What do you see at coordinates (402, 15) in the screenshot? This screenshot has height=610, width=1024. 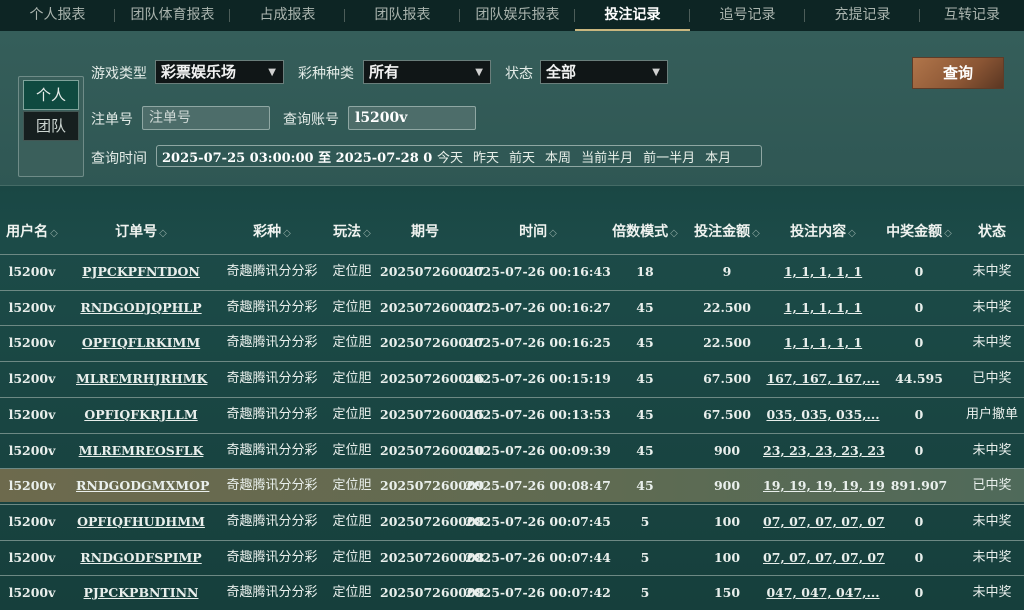 I see `tab-4: 团队报表` at bounding box center [402, 15].